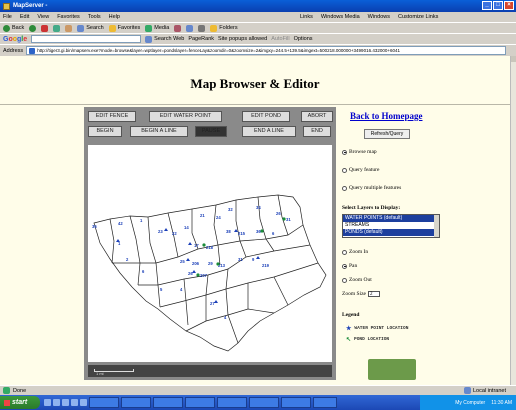 This screenshot has width=516, height=410. I want to click on end-a-line-button: END A LINE, so click(269, 131).